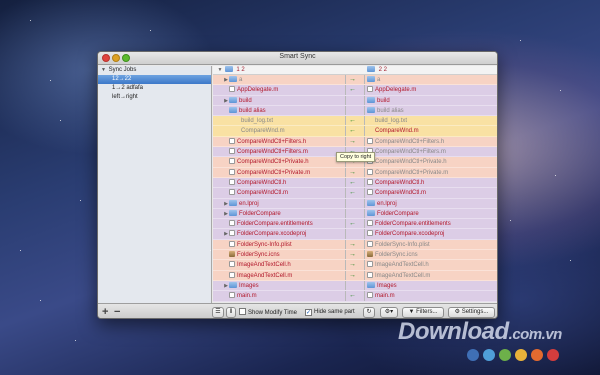 This screenshot has width=600, height=375. What do you see at coordinates (431, 223) in the screenshot?
I see `right-cell: FolderCompare.entitlements` at bounding box center [431, 223].